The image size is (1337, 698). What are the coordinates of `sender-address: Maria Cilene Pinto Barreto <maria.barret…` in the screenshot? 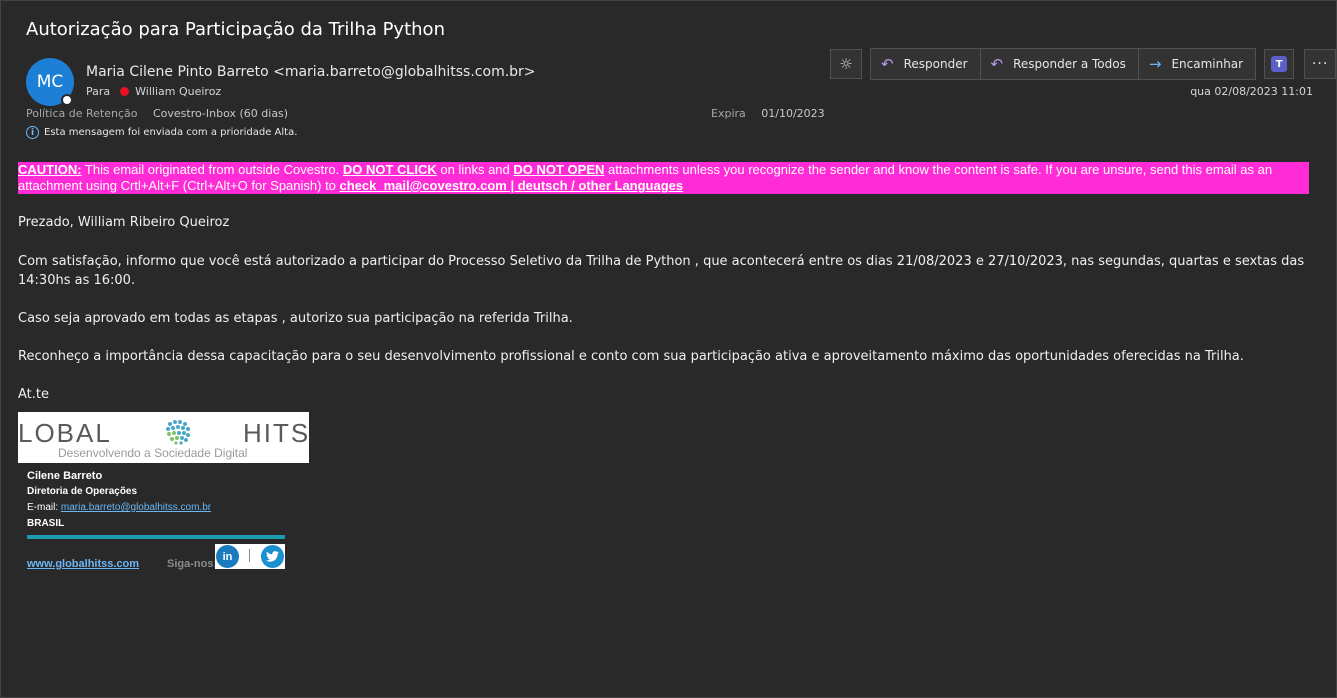 It's located at (311, 72).